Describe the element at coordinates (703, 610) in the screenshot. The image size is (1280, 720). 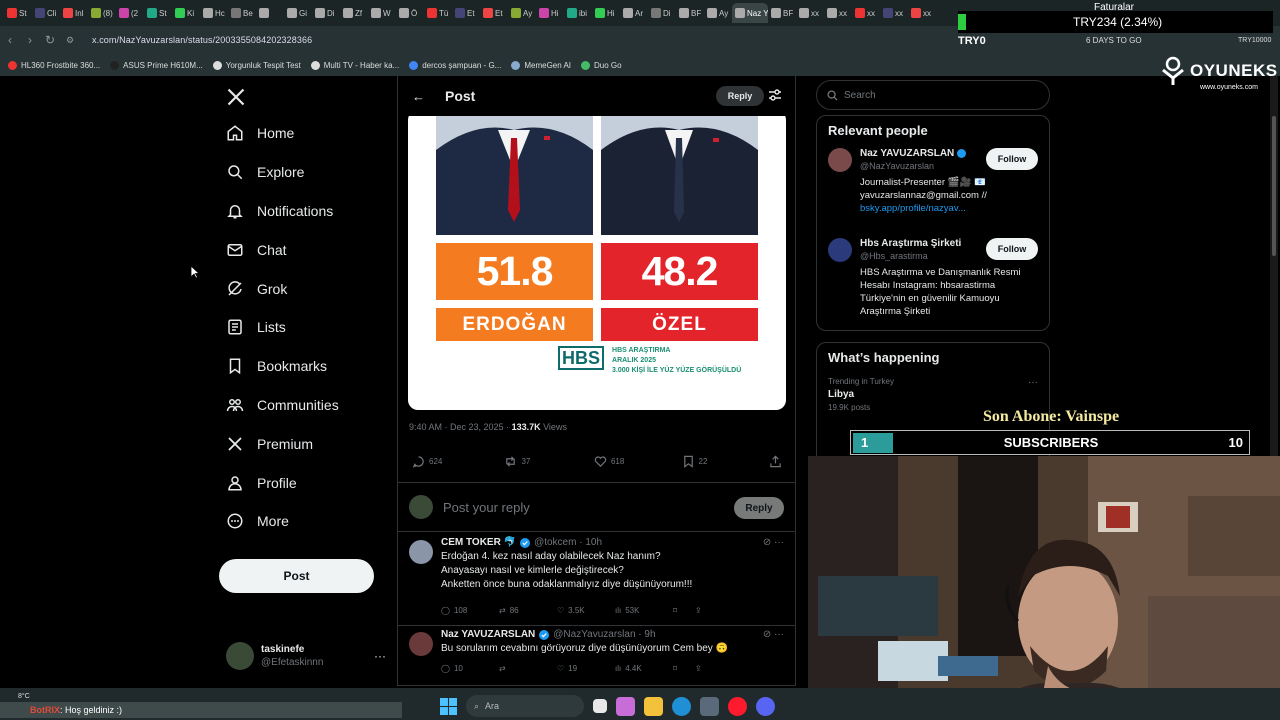
I see `share-action: ⇪` at that location.